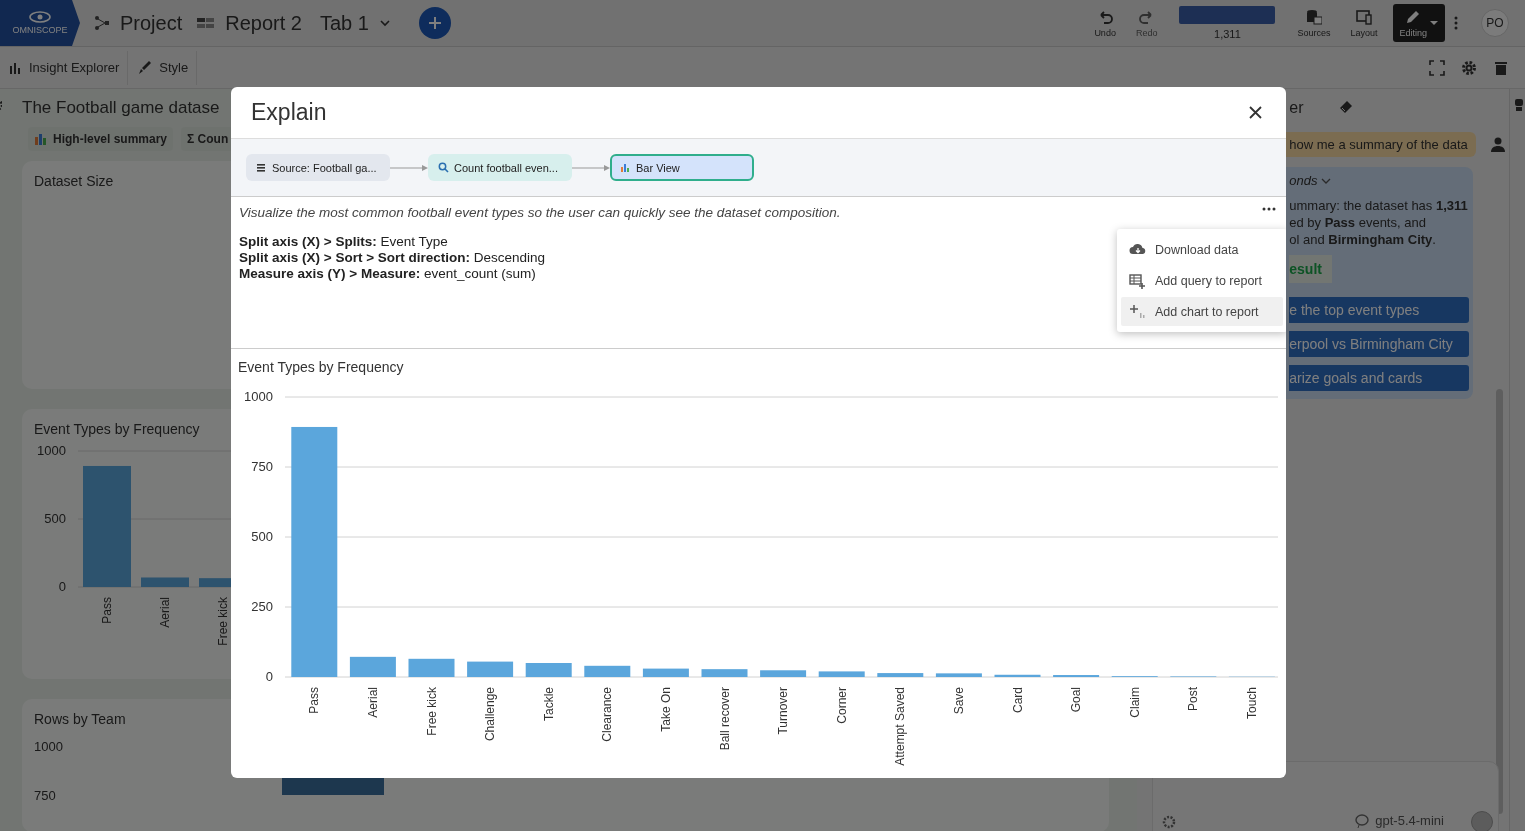  Describe the element at coordinates (900, 726) in the screenshot. I see `category-label: Attempt Saved` at that location.